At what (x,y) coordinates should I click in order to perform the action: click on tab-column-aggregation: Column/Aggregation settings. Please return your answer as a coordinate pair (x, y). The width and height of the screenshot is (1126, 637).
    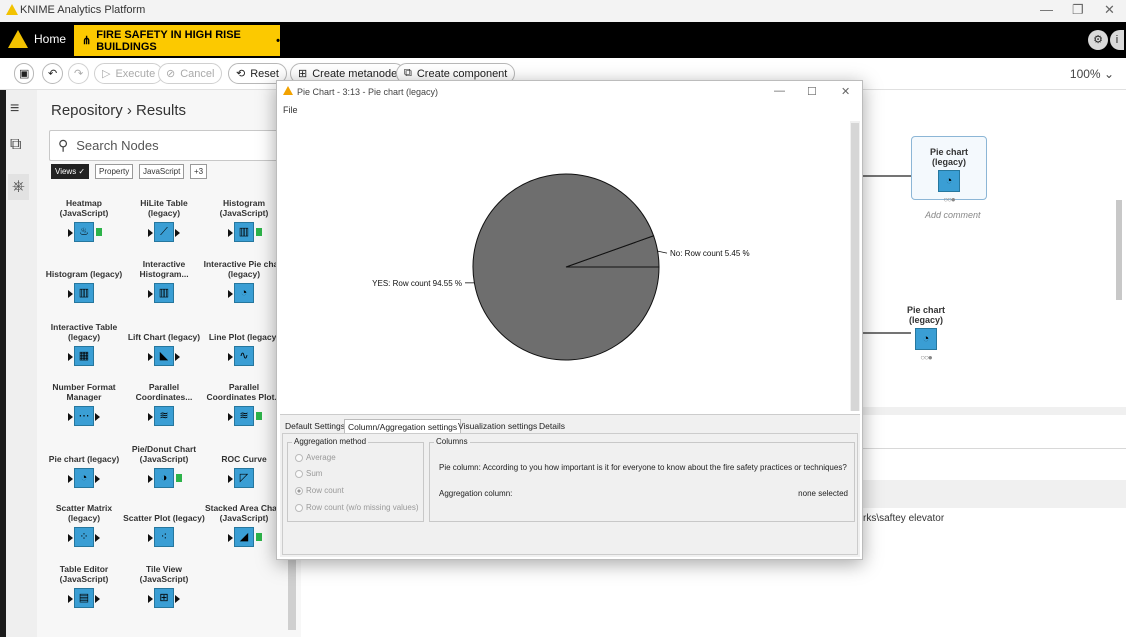
    Looking at the image, I should click on (403, 426).